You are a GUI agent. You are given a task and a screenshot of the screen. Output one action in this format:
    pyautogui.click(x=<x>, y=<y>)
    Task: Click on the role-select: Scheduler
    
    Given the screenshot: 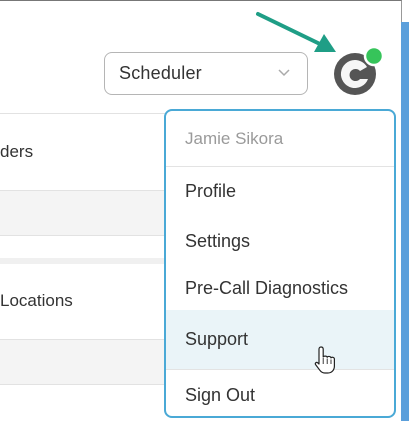 What is the action you would take?
    pyautogui.click(x=206, y=73)
    